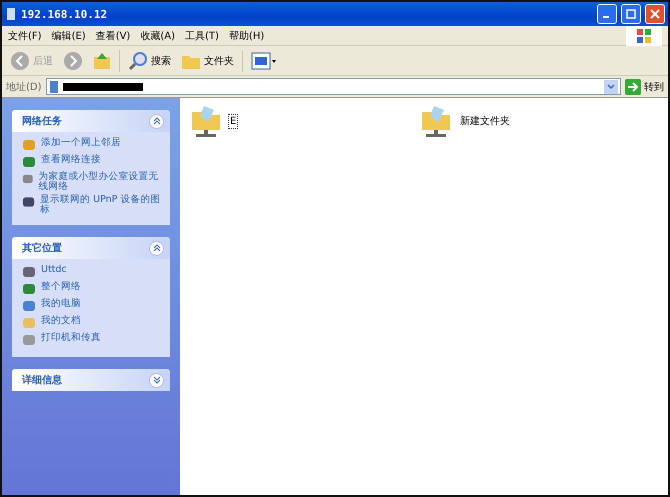 The height and width of the screenshot is (497, 670). Describe the element at coordinates (69, 35) in the screenshot. I see `menu-item: 编辑(E)` at that location.